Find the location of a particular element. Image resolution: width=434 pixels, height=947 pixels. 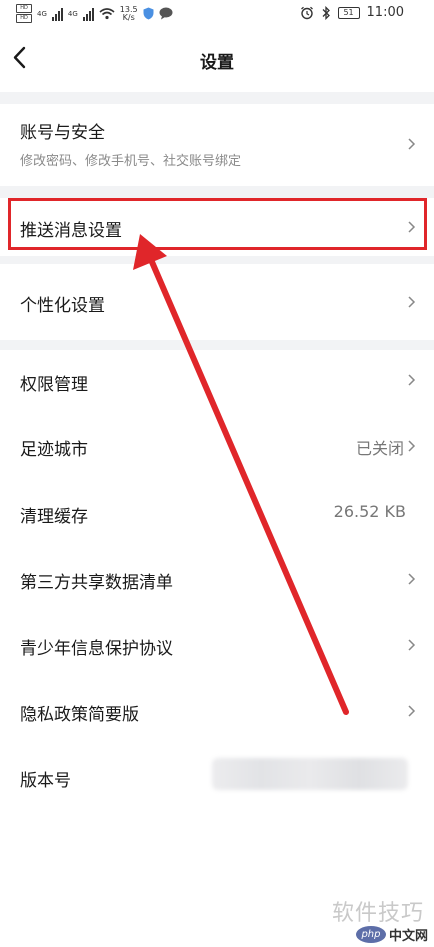

network-type-2: 4G is located at coordinates (72, 13).